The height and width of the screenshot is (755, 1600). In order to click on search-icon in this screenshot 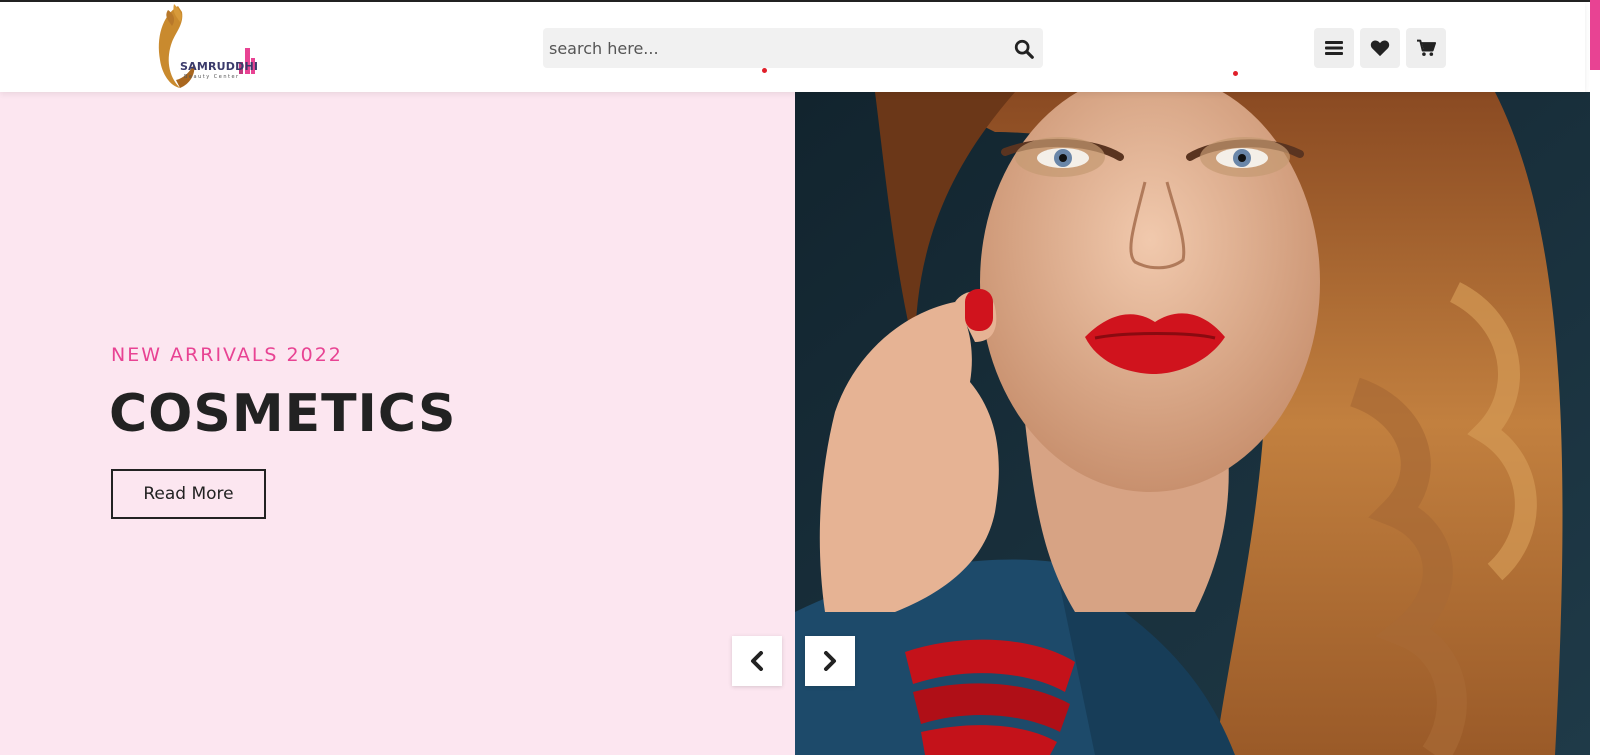, I will do `click(1024, 49)`.